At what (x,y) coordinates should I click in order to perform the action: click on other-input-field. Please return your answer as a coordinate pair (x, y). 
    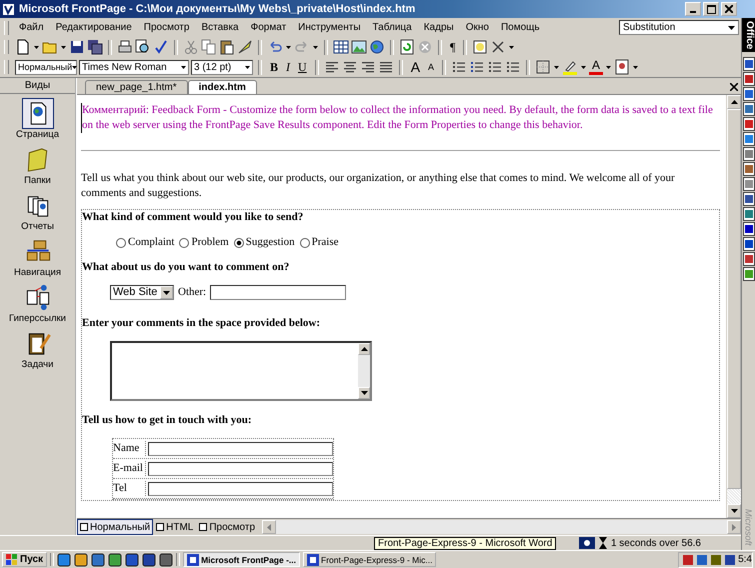
    Looking at the image, I should click on (278, 292).